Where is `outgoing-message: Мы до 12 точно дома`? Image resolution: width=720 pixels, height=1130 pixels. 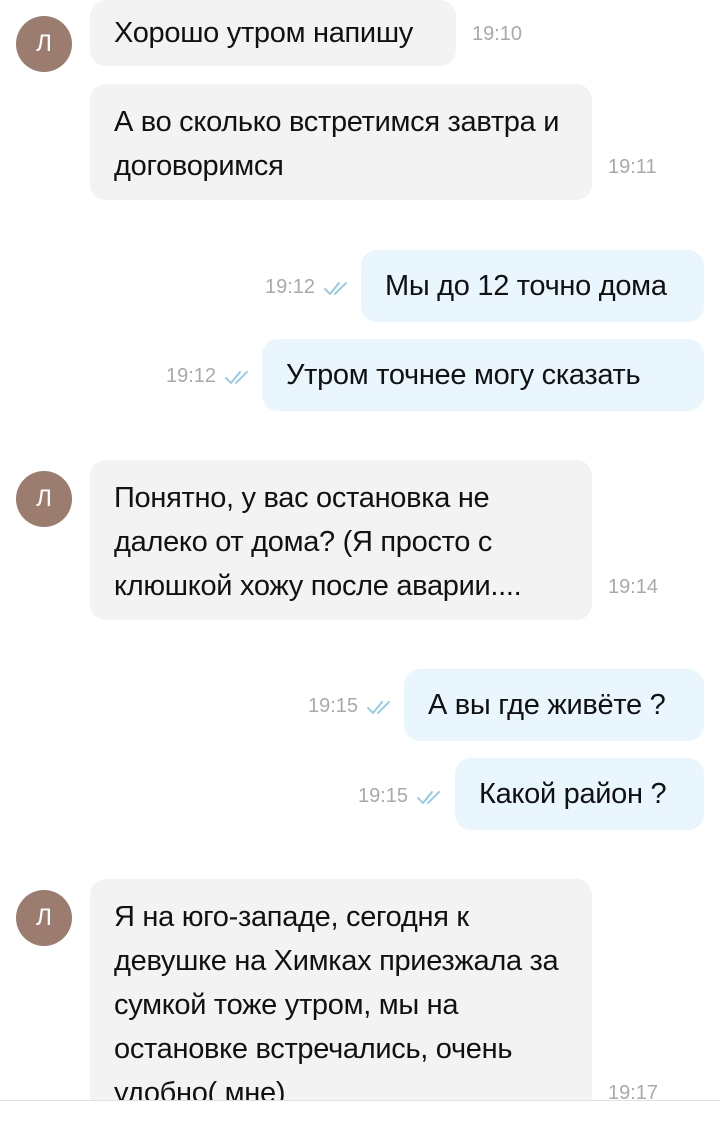 outgoing-message: Мы до 12 точно дома is located at coordinates (532, 286).